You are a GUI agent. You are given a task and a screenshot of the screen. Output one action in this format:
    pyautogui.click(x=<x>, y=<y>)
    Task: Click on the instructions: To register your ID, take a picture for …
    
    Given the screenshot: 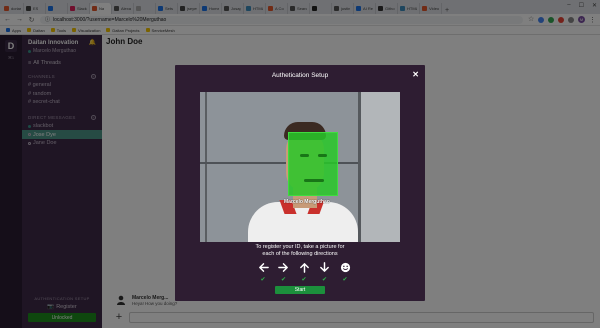 What is the action you would take?
    pyautogui.click(x=300, y=250)
    